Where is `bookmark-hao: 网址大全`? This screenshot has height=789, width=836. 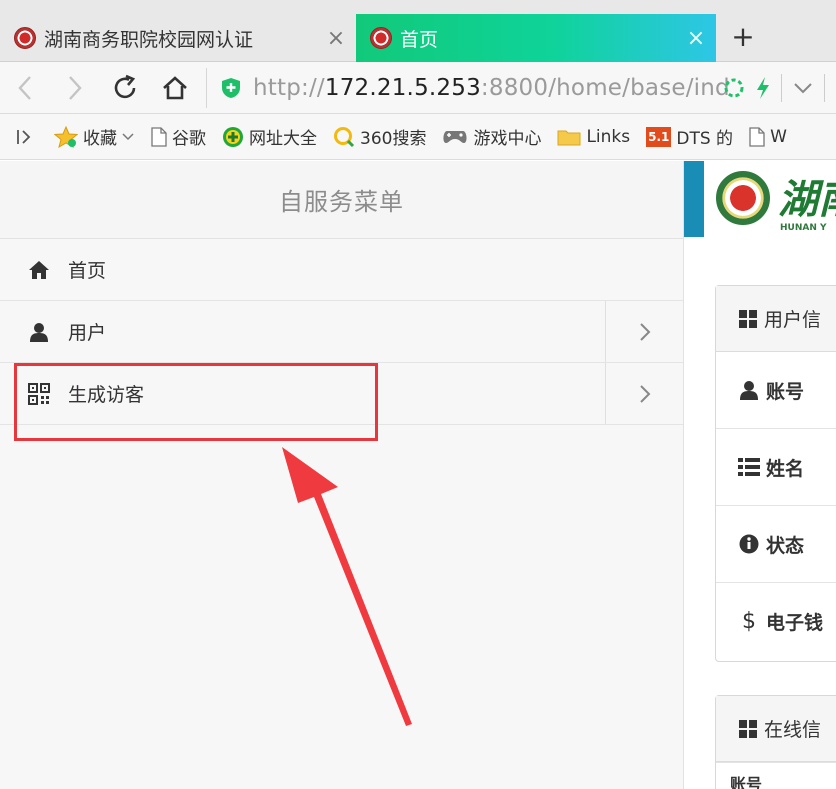 bookmark-hao: 网址大全 is located at coordinates (269, 136).